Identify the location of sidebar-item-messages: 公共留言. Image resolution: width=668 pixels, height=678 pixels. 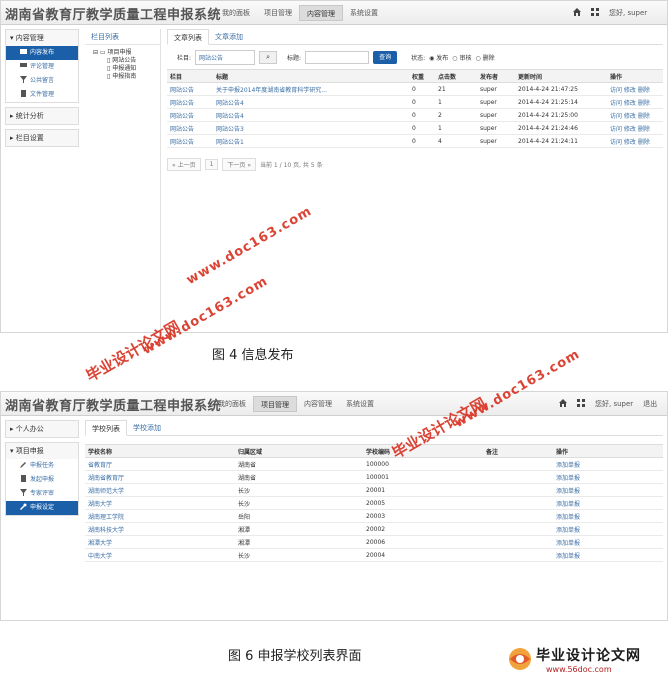
(42, 81).